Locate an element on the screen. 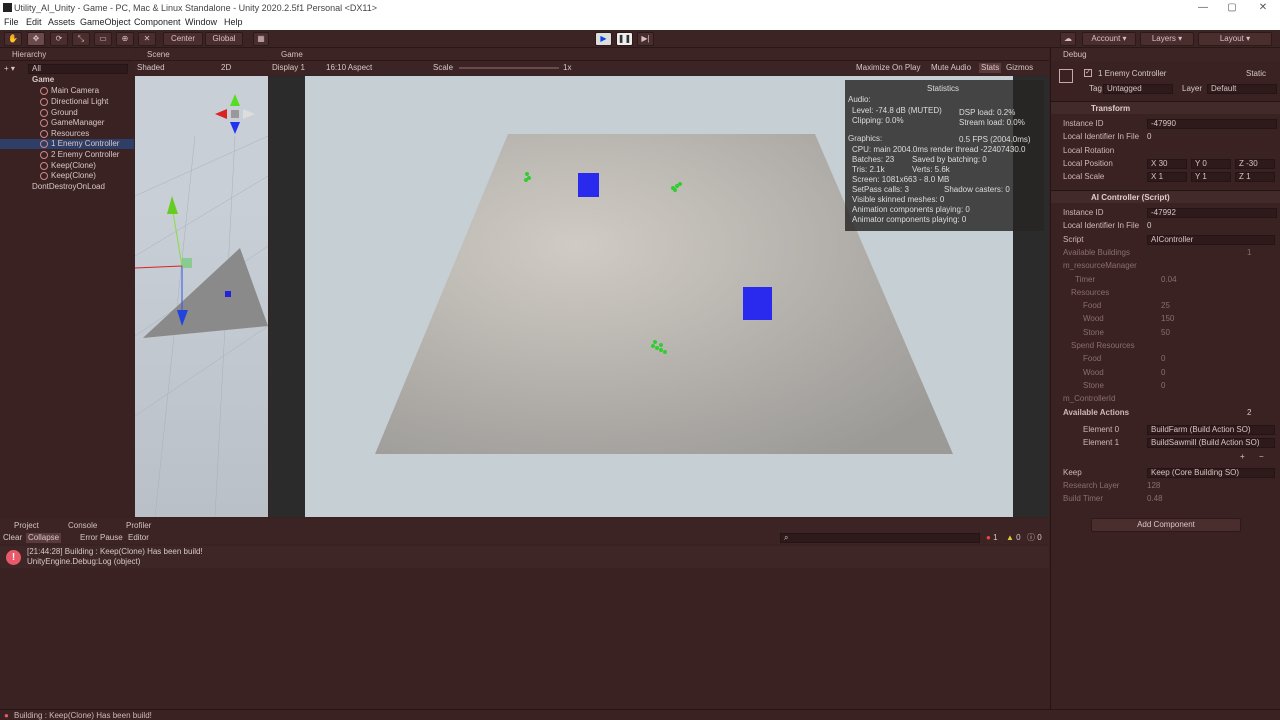 Image resolution: width=1280 pixels, height=720 pixels. error-pause-button: Error Pause is located at coordinates (101, 538).